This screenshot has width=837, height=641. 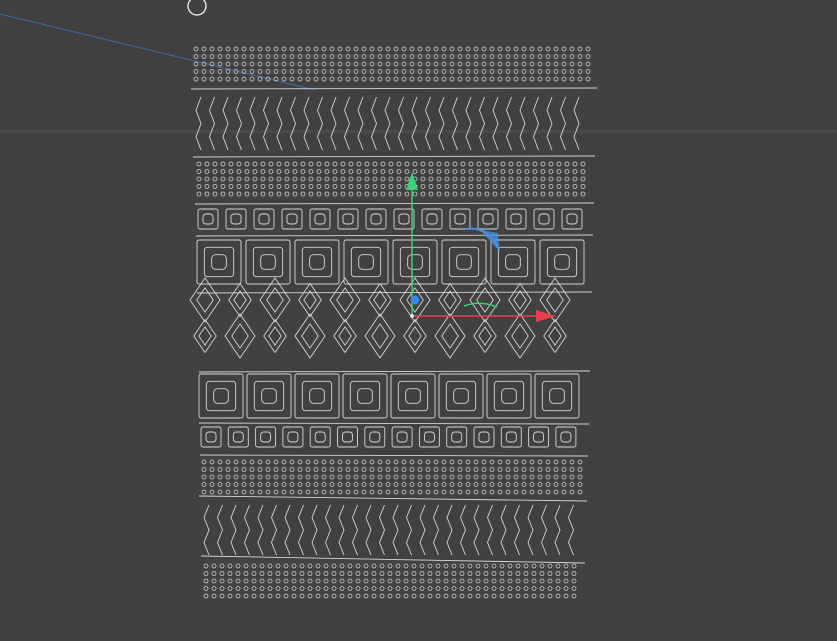 What do you see at coordinates (197, 8) in the screenshot?
I see `camera-handle-icon` at bounding box center [197, 8].